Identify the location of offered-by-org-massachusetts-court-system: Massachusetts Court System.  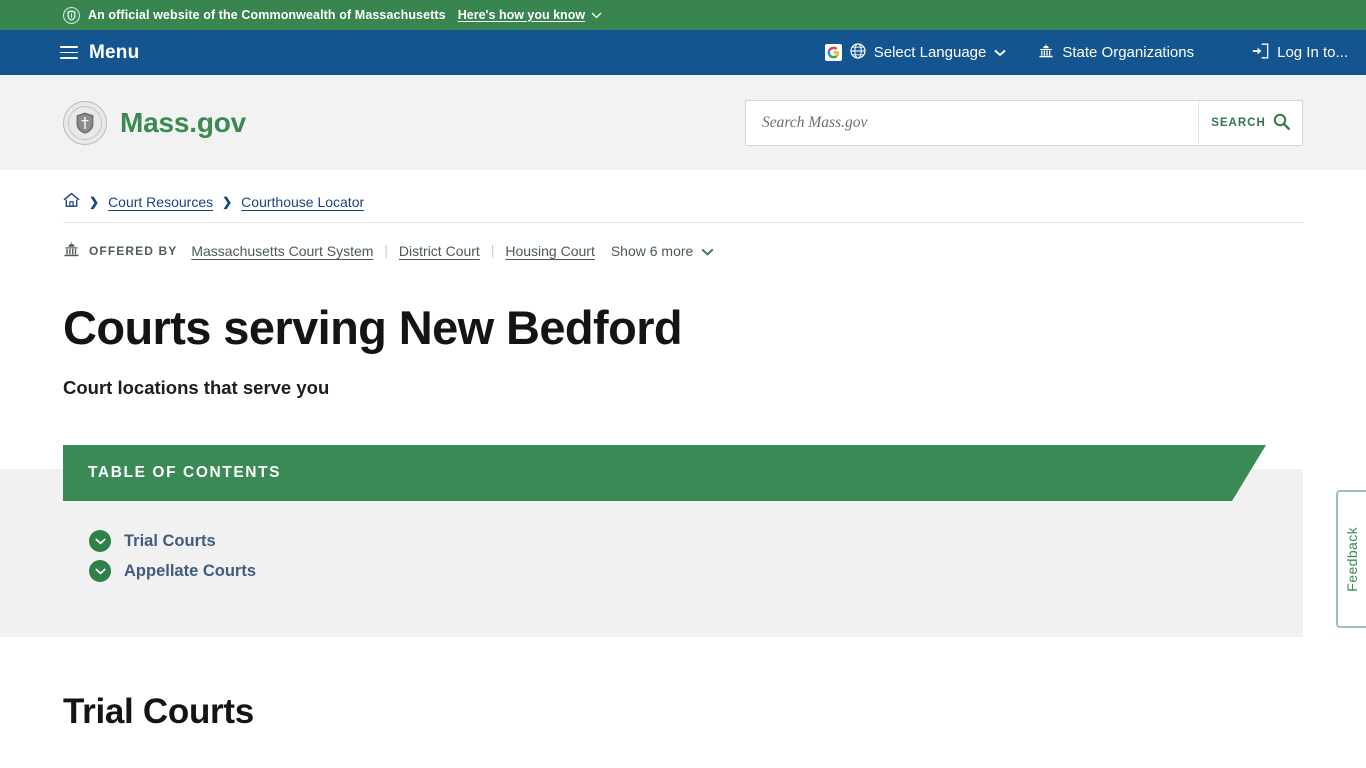
(282, 251).